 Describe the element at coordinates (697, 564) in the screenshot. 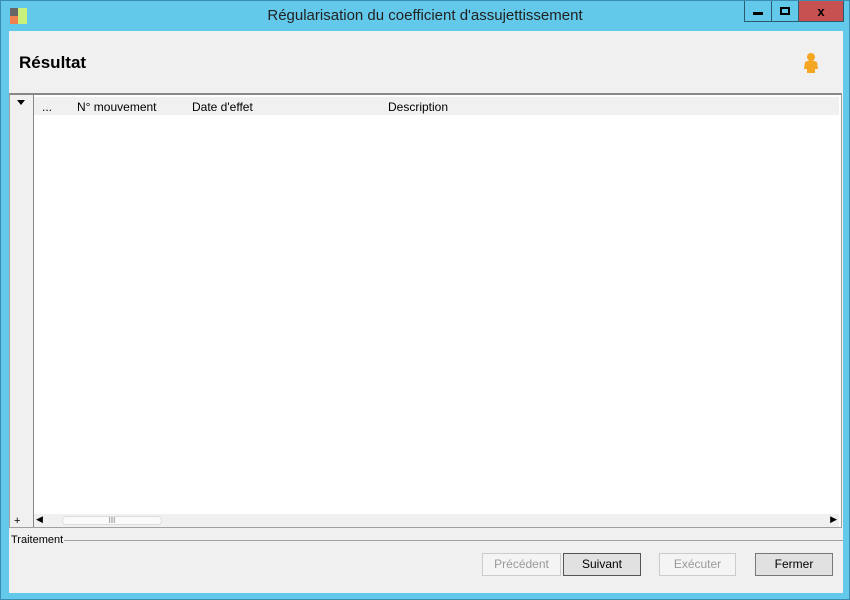

I see `execute-button: Exécuter` at that location.